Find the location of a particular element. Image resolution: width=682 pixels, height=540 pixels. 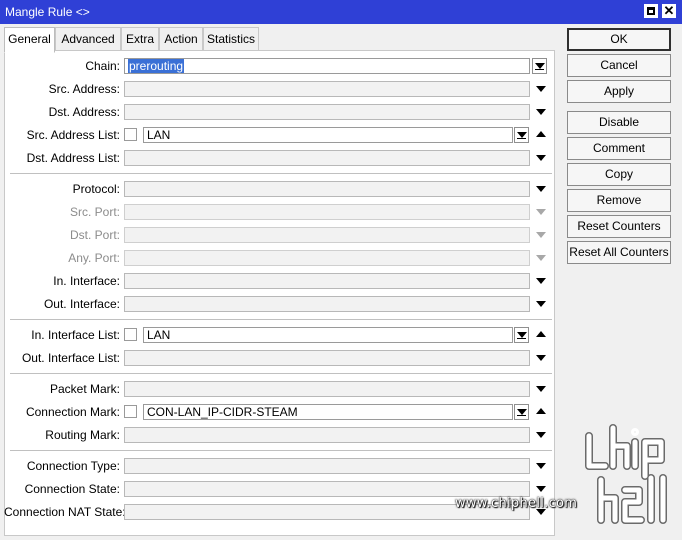

dst-port-label: Dst. Port: is located at coordinates (94, 235).